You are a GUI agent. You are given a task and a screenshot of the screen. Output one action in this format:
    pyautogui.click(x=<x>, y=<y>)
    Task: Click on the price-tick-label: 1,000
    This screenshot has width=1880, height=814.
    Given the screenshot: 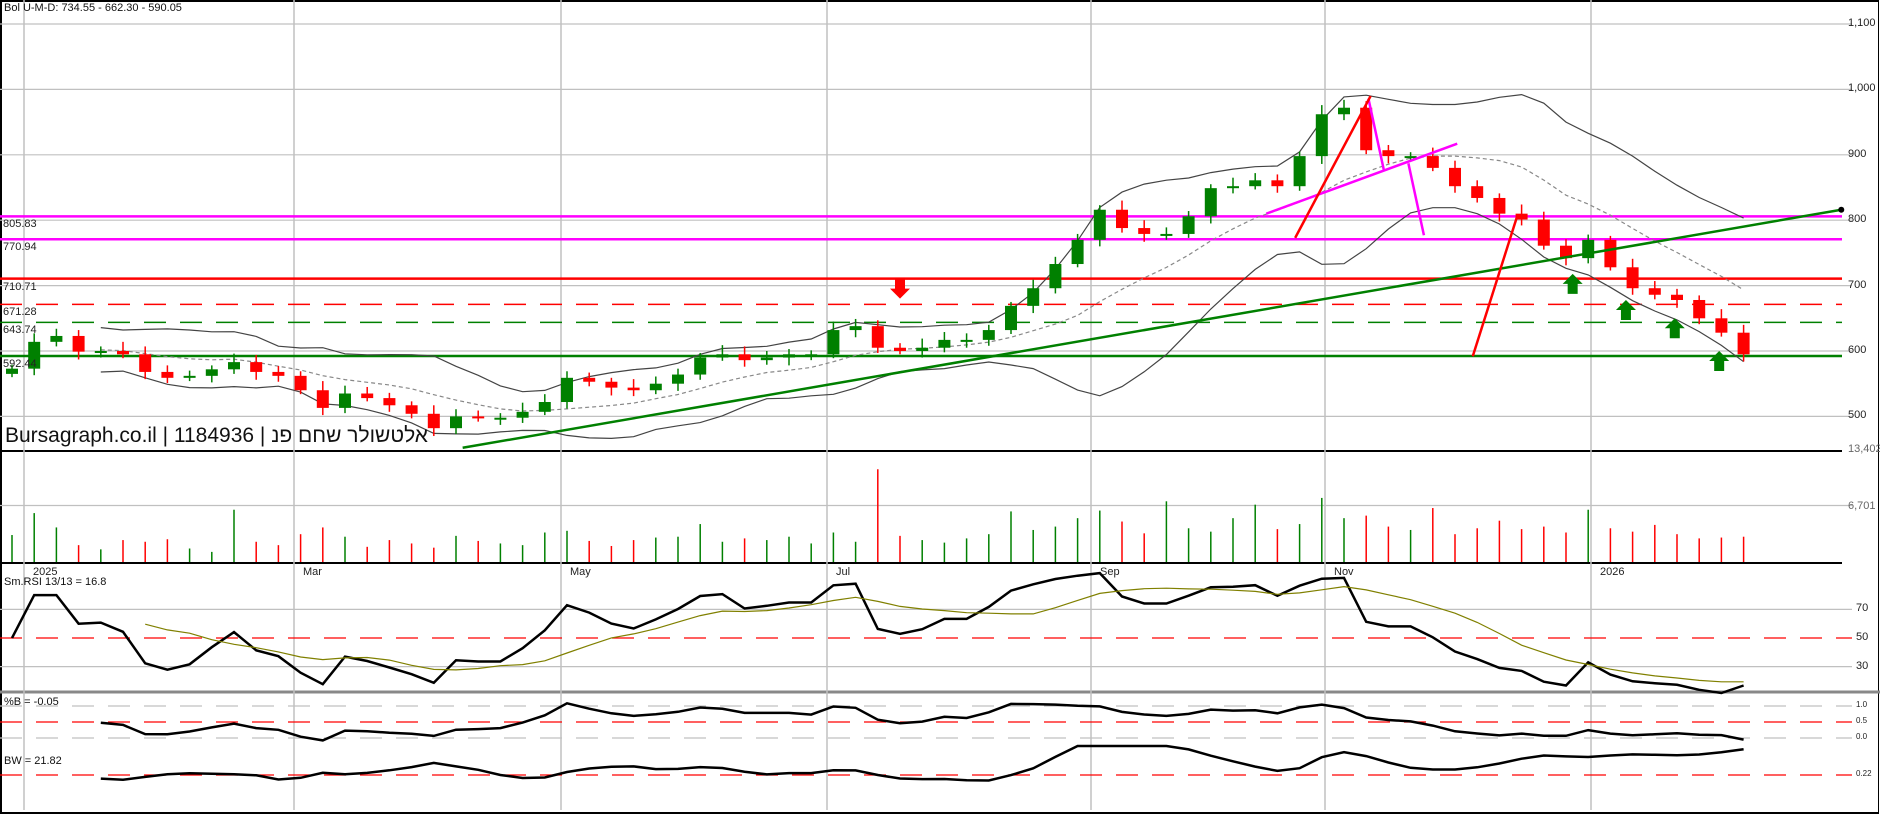 What is the action you would take?
    pyautogui.click(x=1862, y=88)
    